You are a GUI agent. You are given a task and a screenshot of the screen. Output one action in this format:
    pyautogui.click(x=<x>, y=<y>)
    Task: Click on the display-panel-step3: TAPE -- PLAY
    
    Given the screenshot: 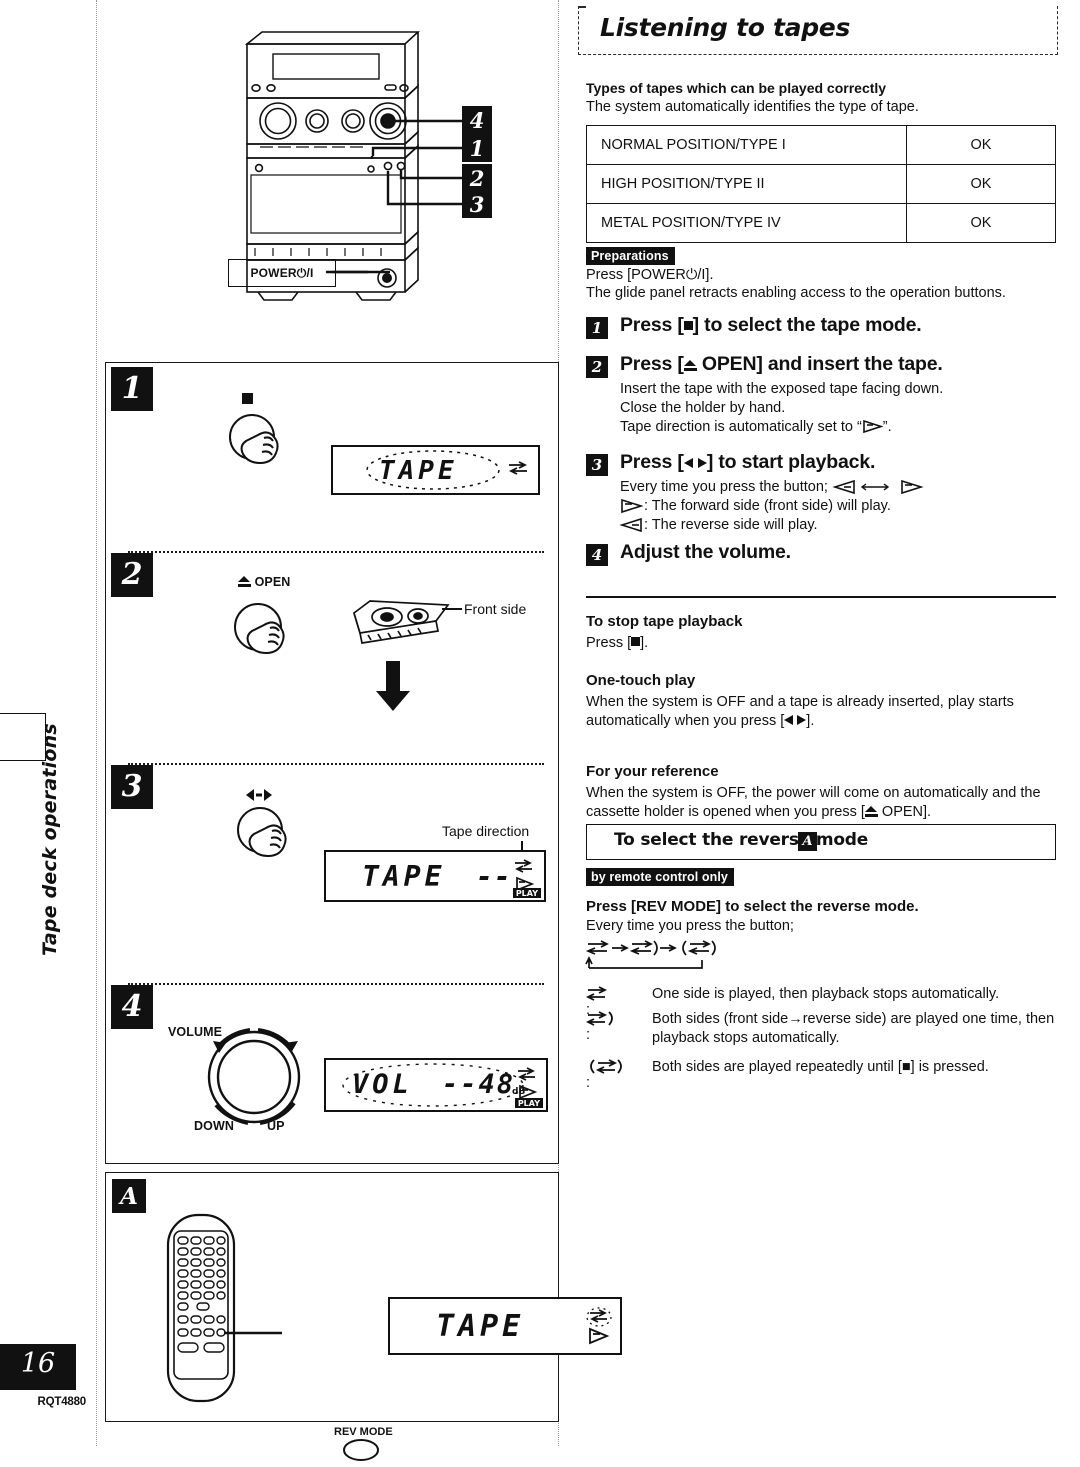 What is the action you would take?
    pyautogui.click(x=435, y=876)
    